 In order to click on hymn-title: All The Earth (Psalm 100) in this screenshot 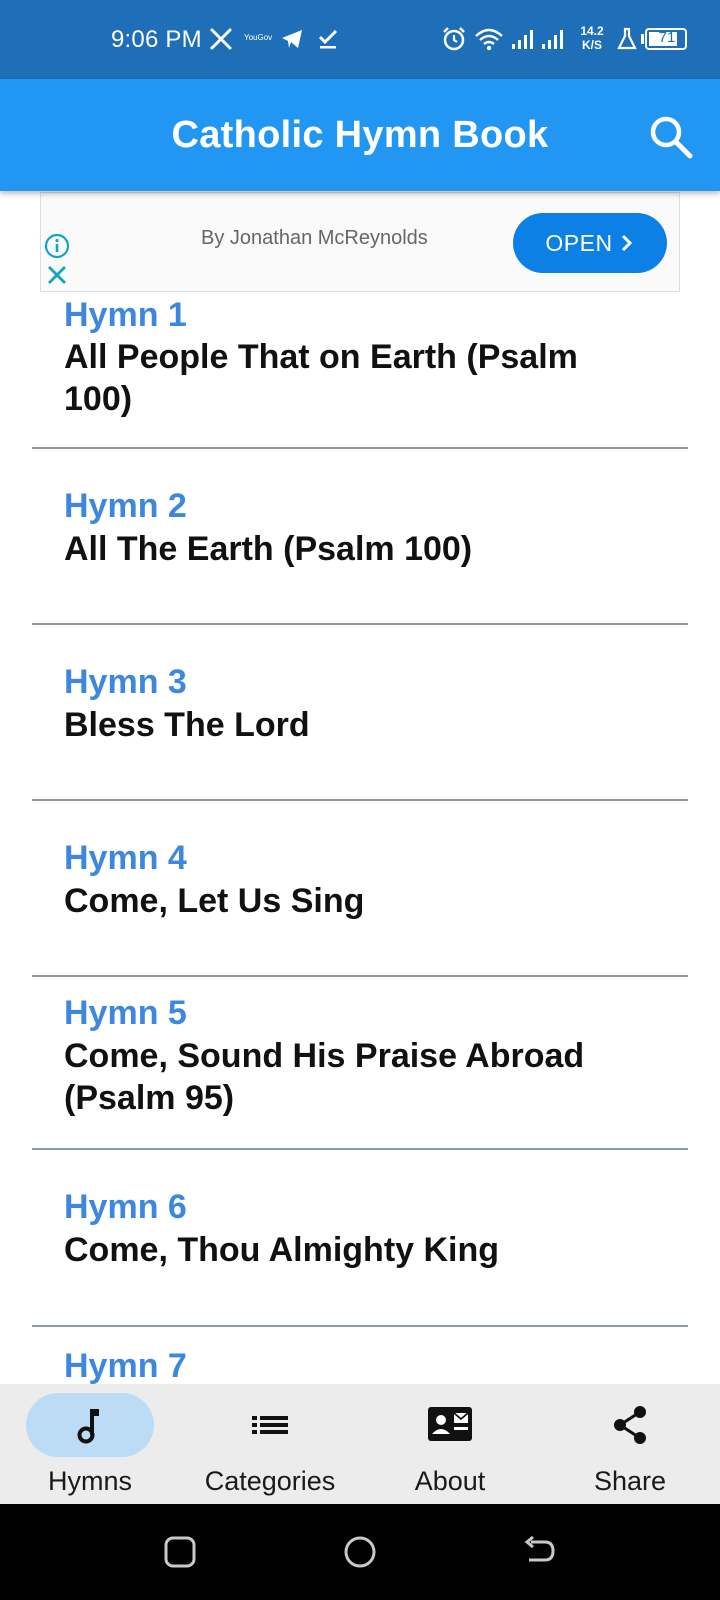, I will do `click(268, 549)`.